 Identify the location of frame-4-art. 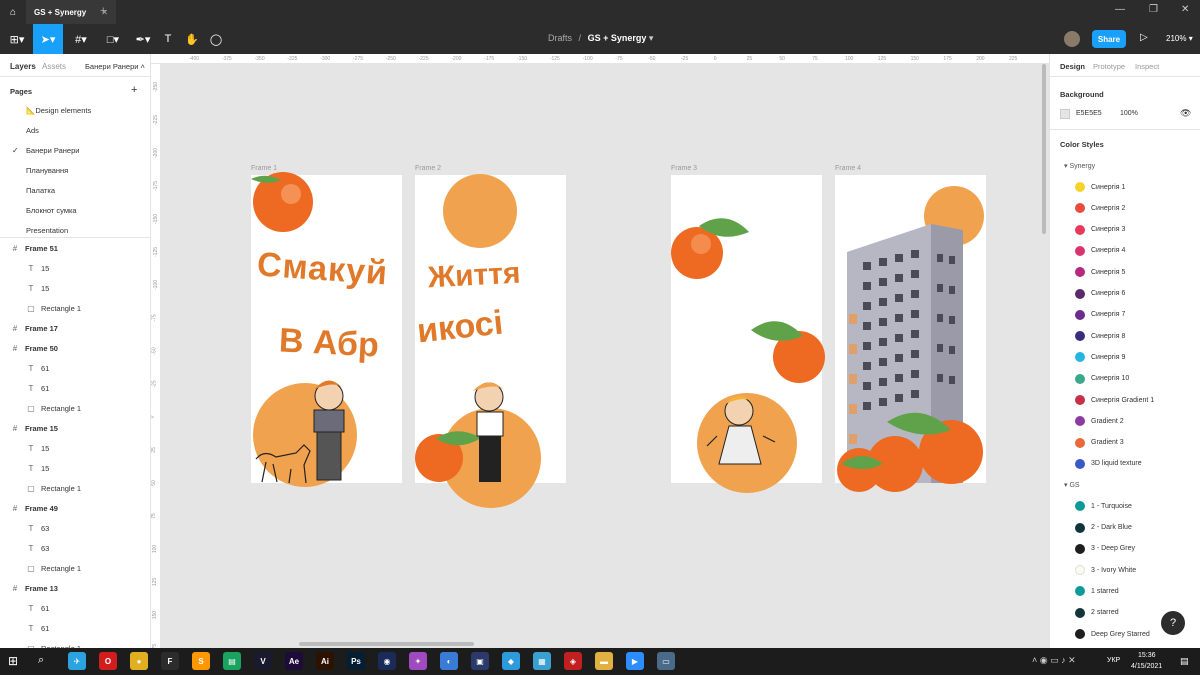
(910, 333).